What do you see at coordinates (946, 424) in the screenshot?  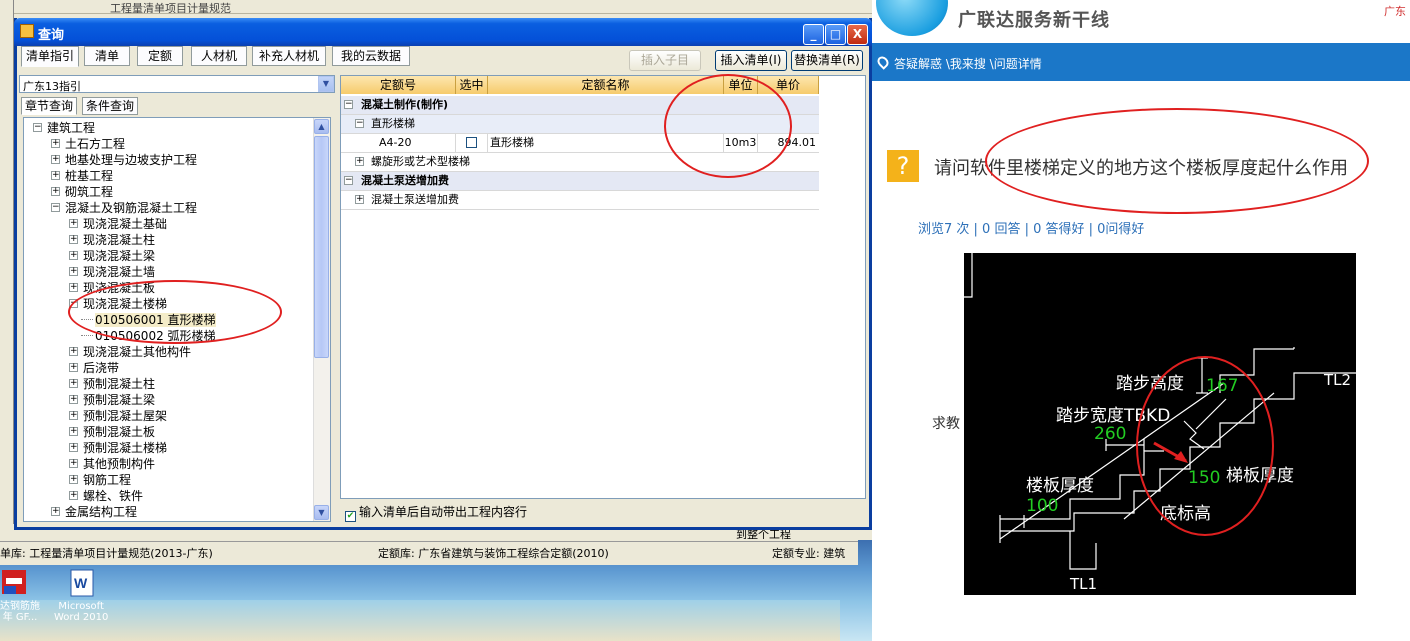 I see `question-body-text: 求教` at bounding box center [946, 424].